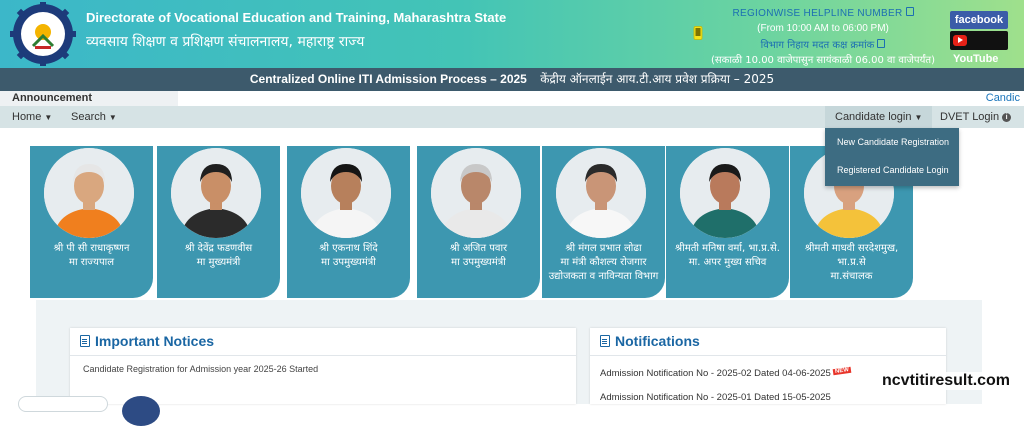 Image resolution: width=1024 pixels, height=426 pixels. I want to click on important-notices-title: Important Notices, so click(155, 341).